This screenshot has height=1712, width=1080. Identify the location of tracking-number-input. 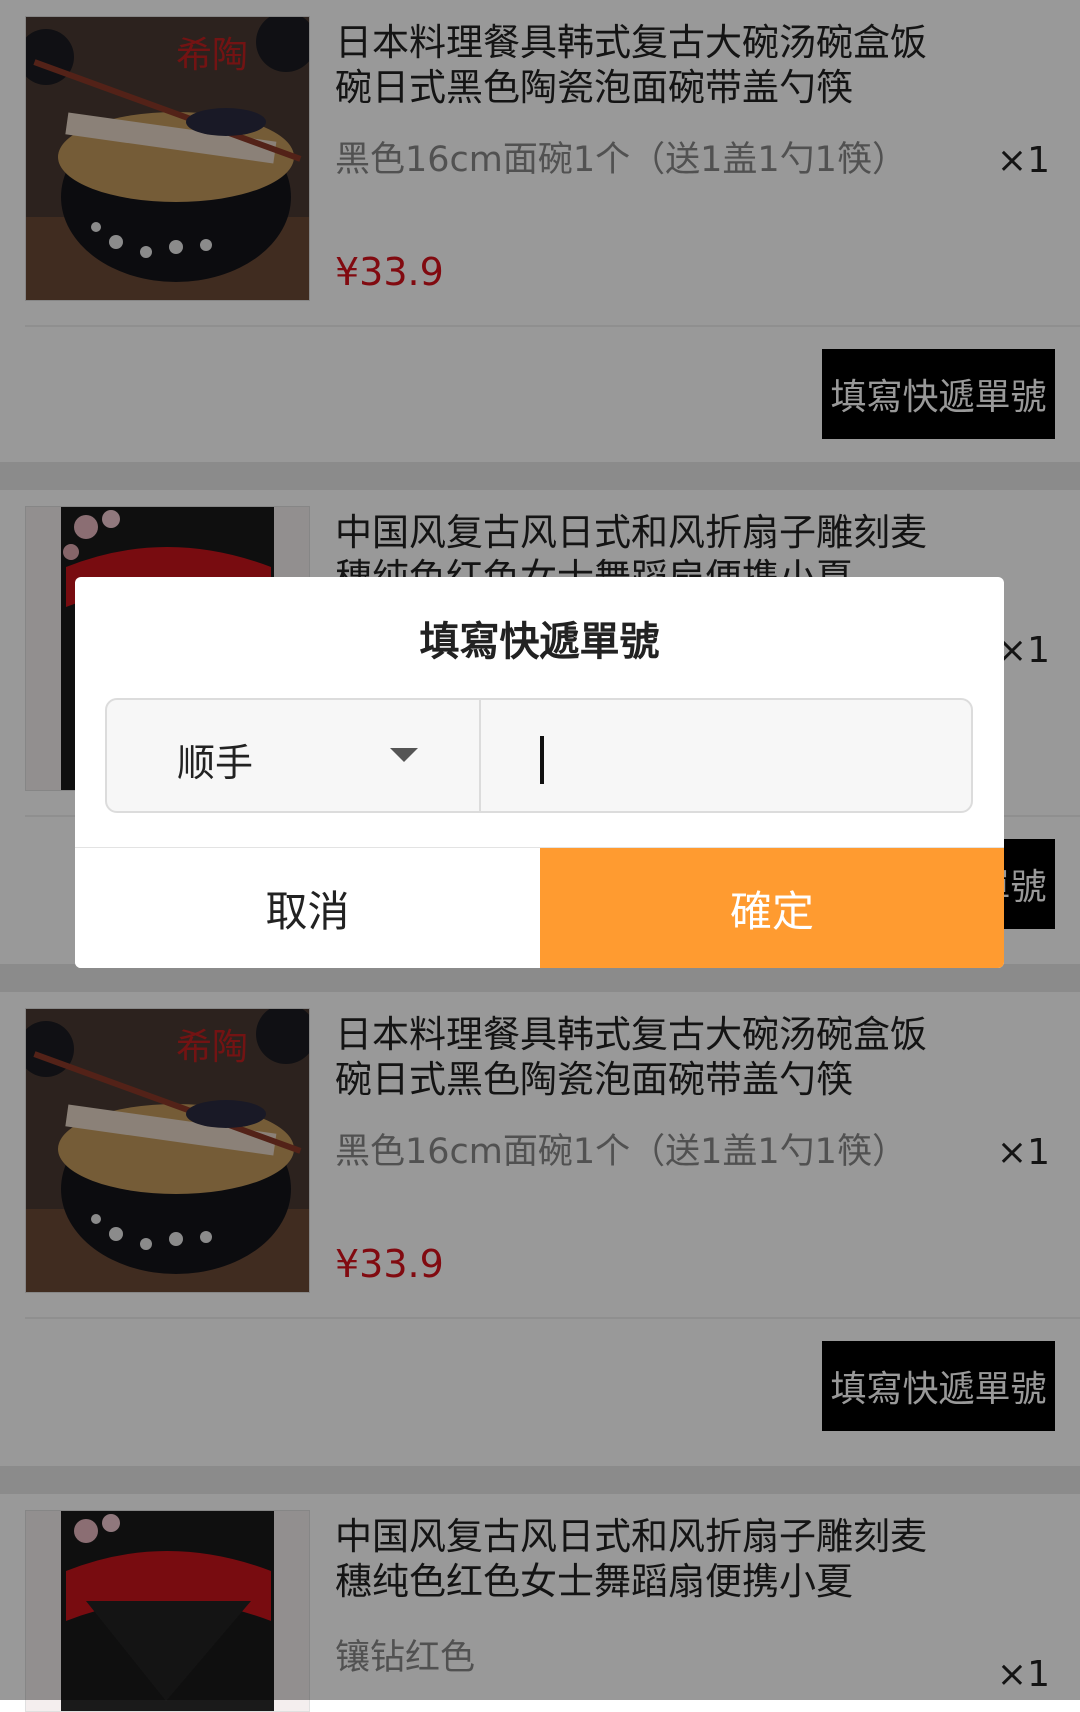
(726, 755).